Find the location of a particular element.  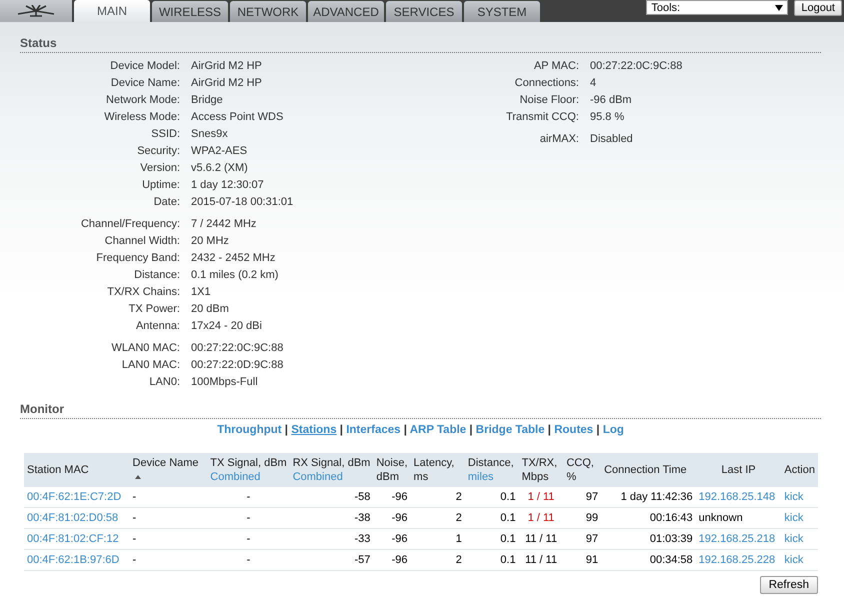

field-label: Antenna: is located at coordinates (157, 326).